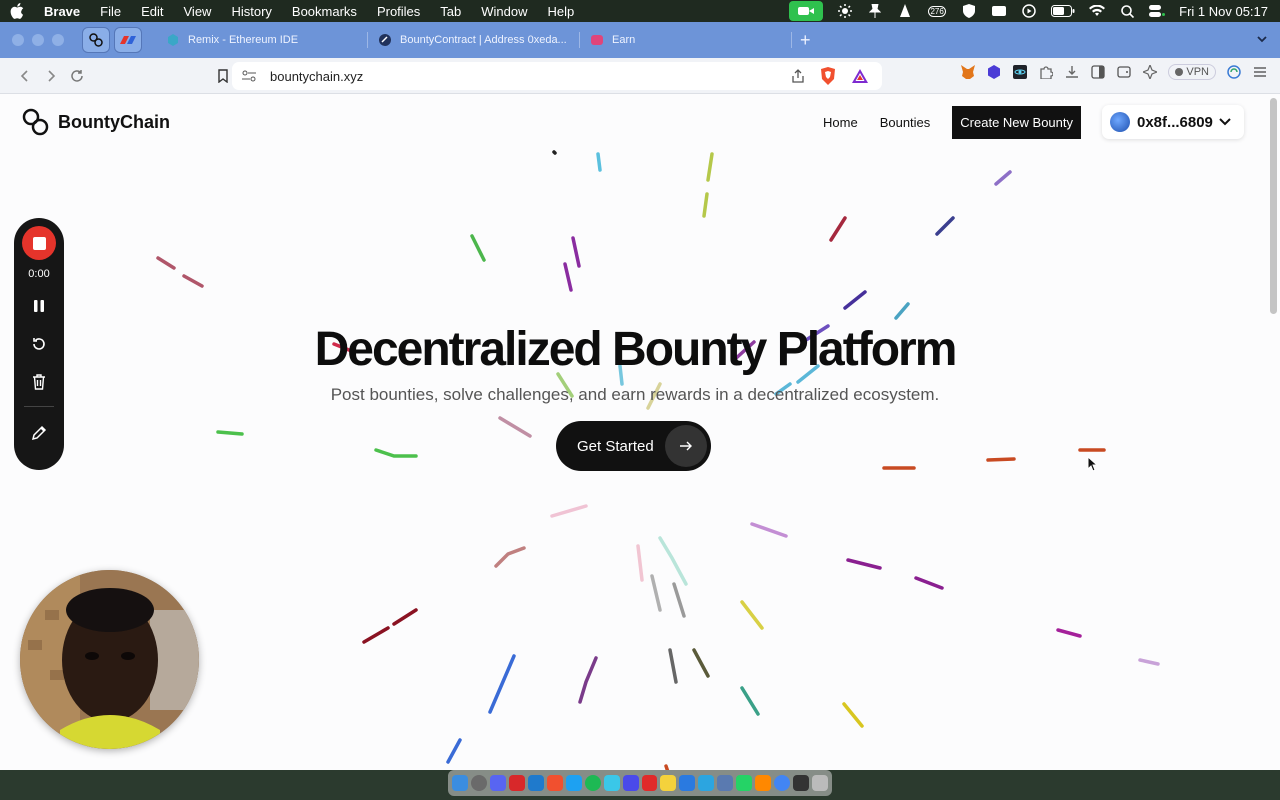  I want to click on new-tab-button: +, so click(805, 40).